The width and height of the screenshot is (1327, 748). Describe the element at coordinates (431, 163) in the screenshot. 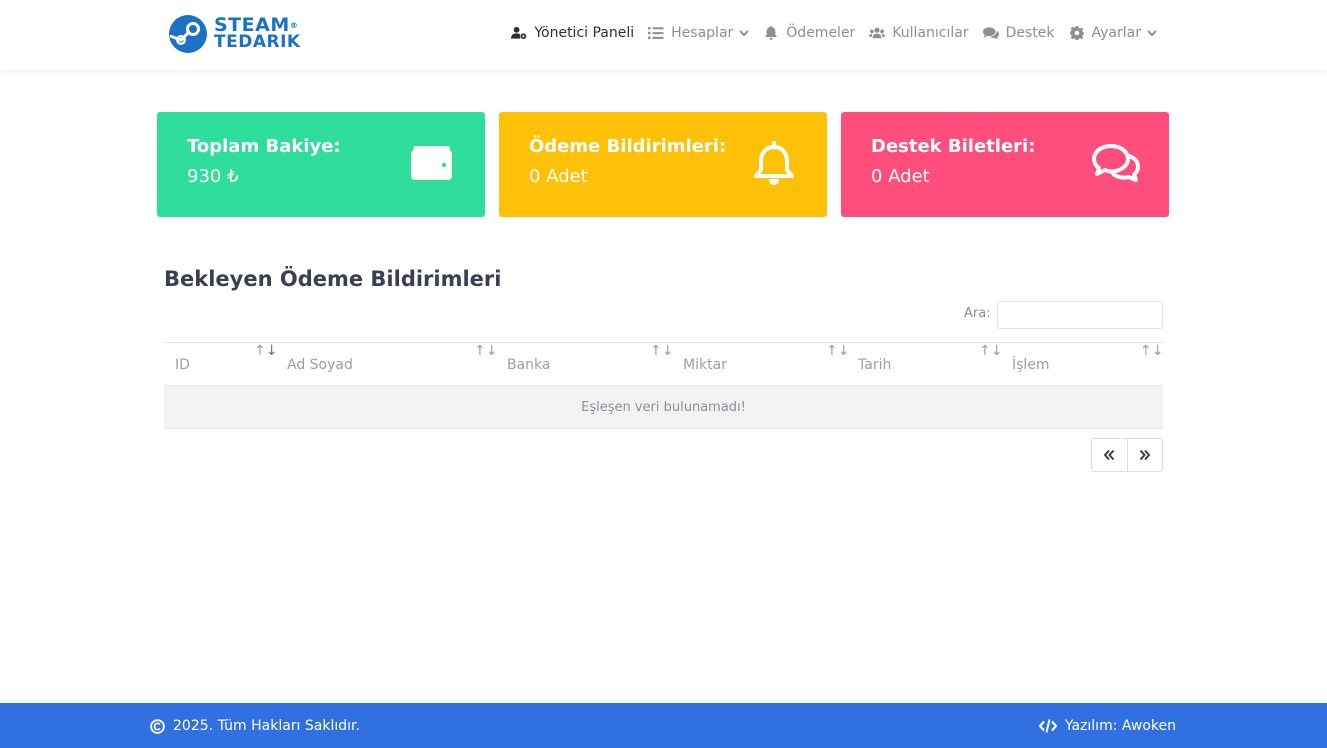

I see `wallet-icon` at that location.